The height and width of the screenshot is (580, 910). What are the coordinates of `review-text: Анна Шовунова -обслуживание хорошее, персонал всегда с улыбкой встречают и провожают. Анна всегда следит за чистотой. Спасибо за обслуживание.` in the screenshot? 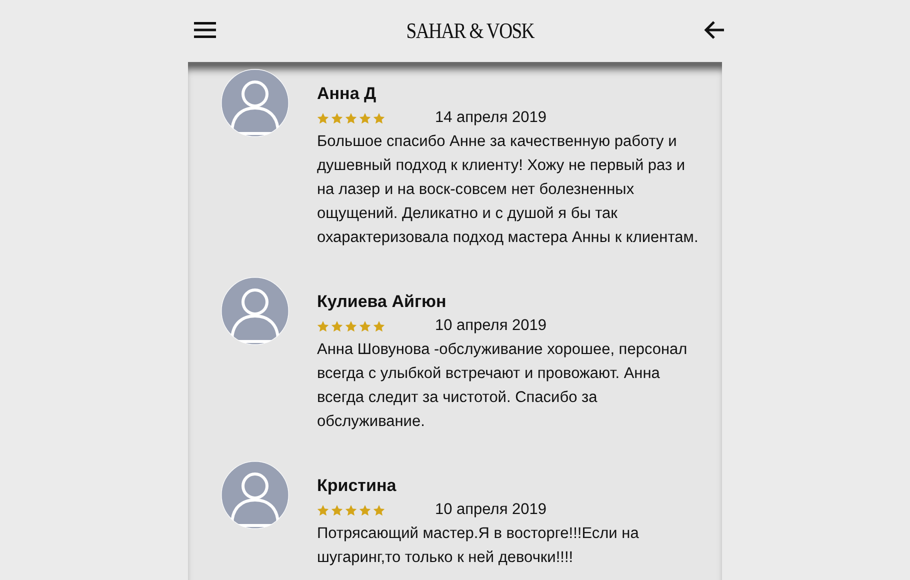 It's located at (502, 386).